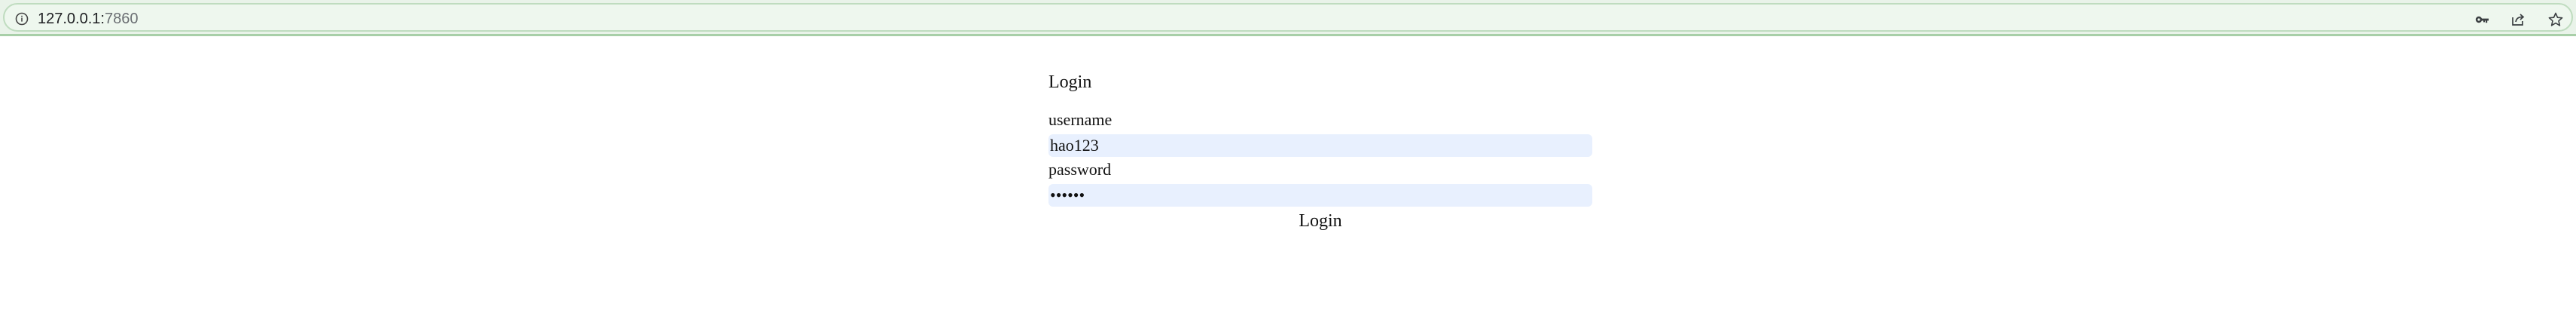 This screenshot has width=2576, height=313. What do you see at coordinates (2518, 19) in the screenshot?
I see `share-icon` at bounding box center [2518, 19].